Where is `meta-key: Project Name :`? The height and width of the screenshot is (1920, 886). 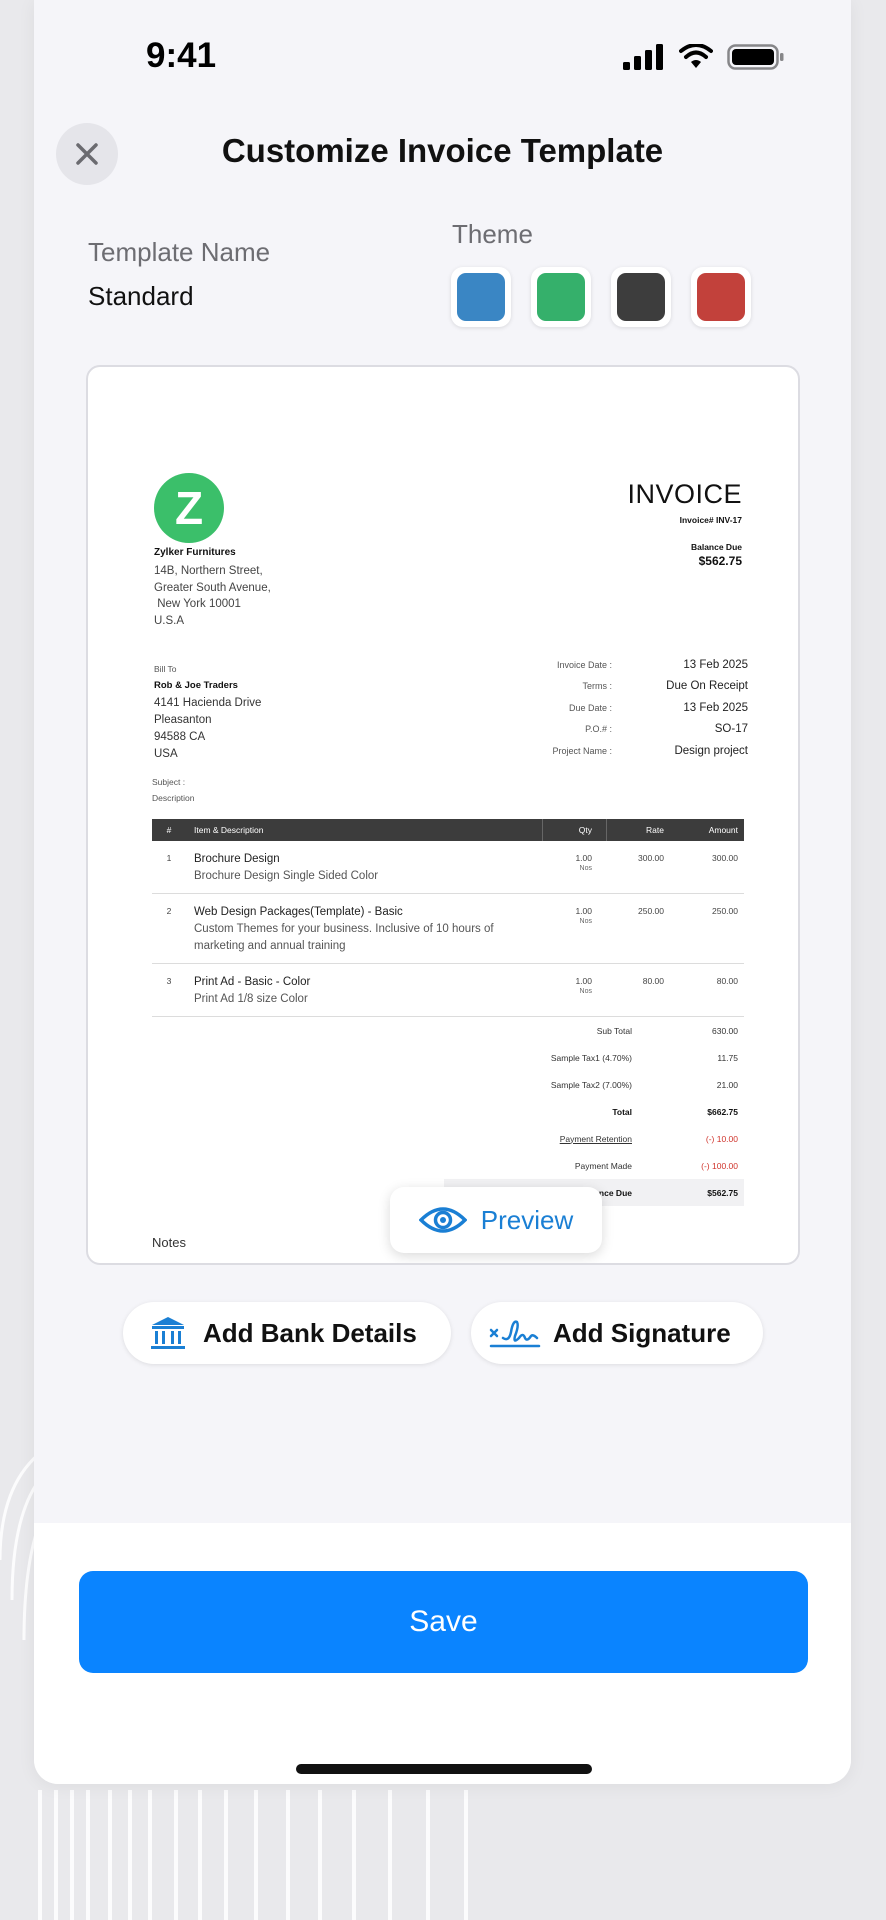
meta-key: Project Name : is located at coordinates (582, 750).